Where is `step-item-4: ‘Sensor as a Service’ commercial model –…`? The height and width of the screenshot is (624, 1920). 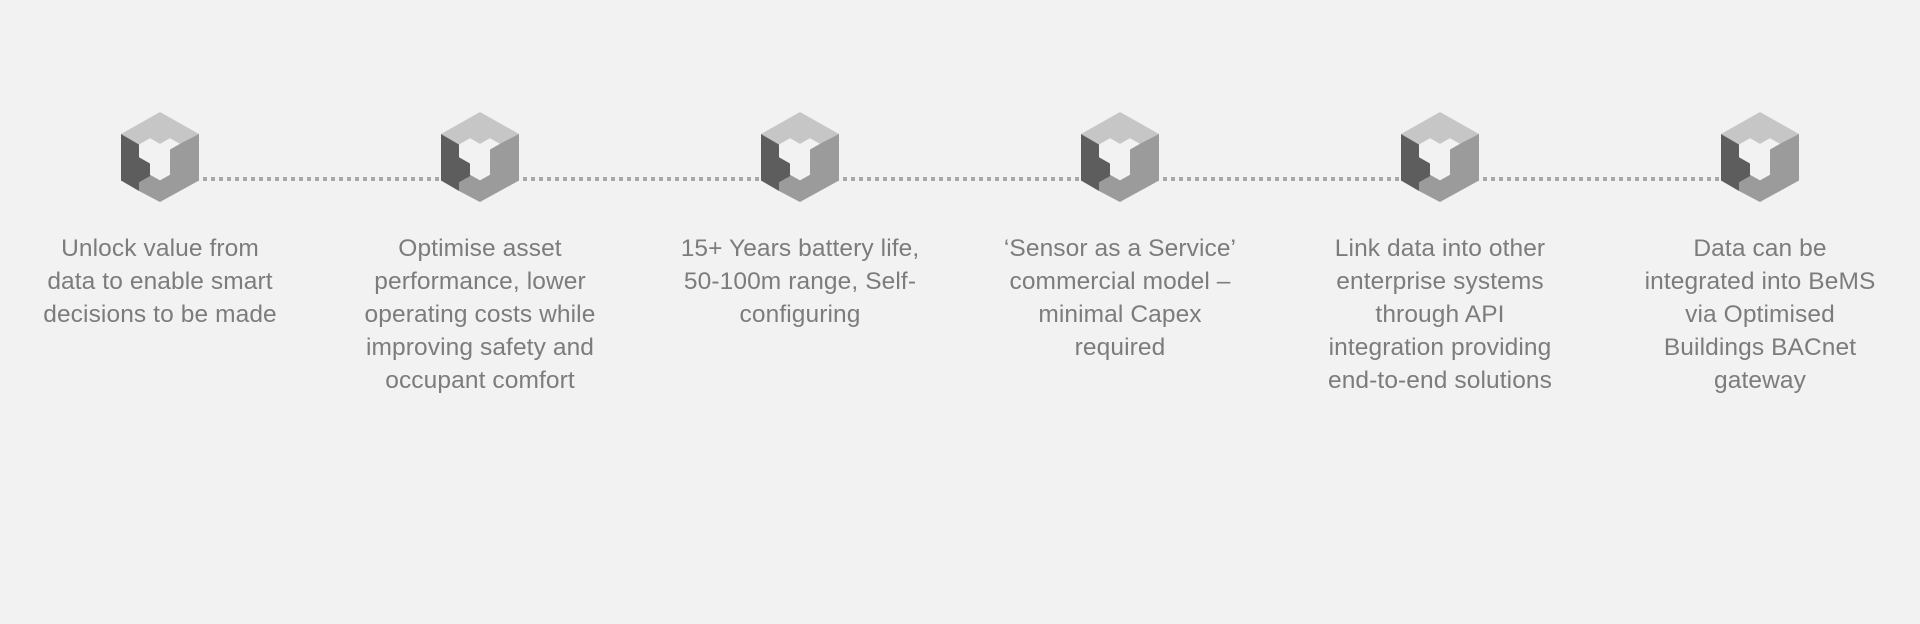
step-item-4: ‘Sensor as a Service’ commercial model –… is located at coordinates (1120, 182).